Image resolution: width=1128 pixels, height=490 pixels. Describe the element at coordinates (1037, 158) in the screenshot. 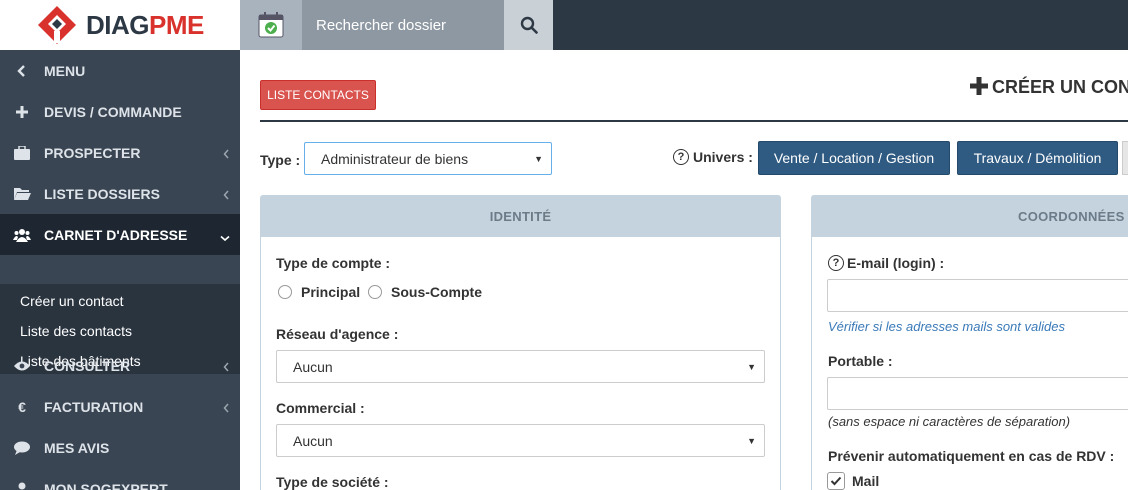

I see `univers-travaux-button: Travaux / Démolition` at that location.